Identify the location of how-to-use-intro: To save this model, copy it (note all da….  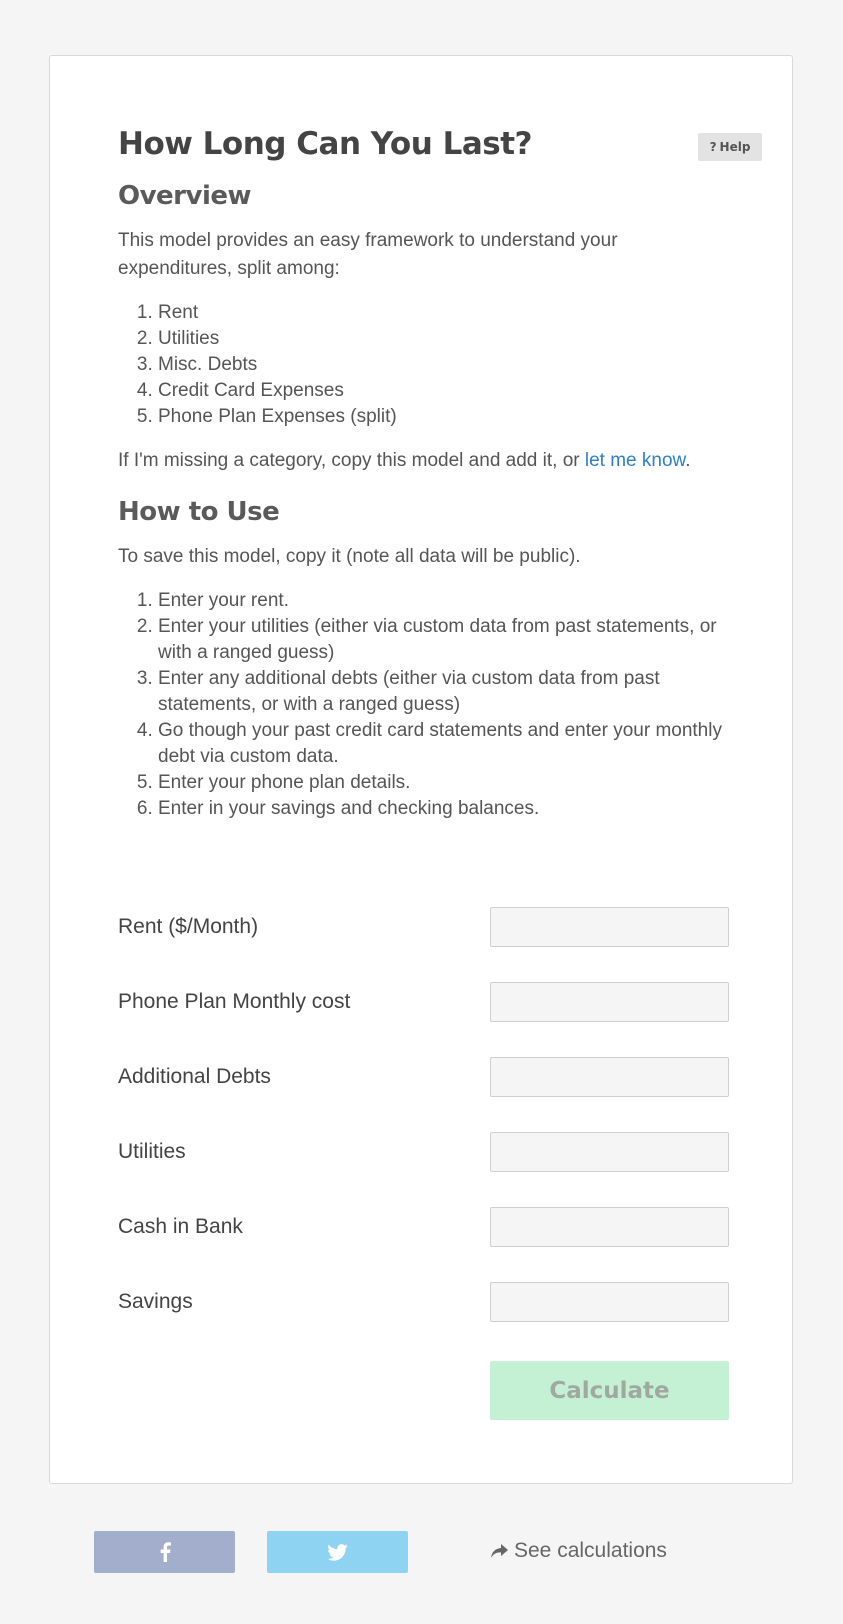
(349, 556).